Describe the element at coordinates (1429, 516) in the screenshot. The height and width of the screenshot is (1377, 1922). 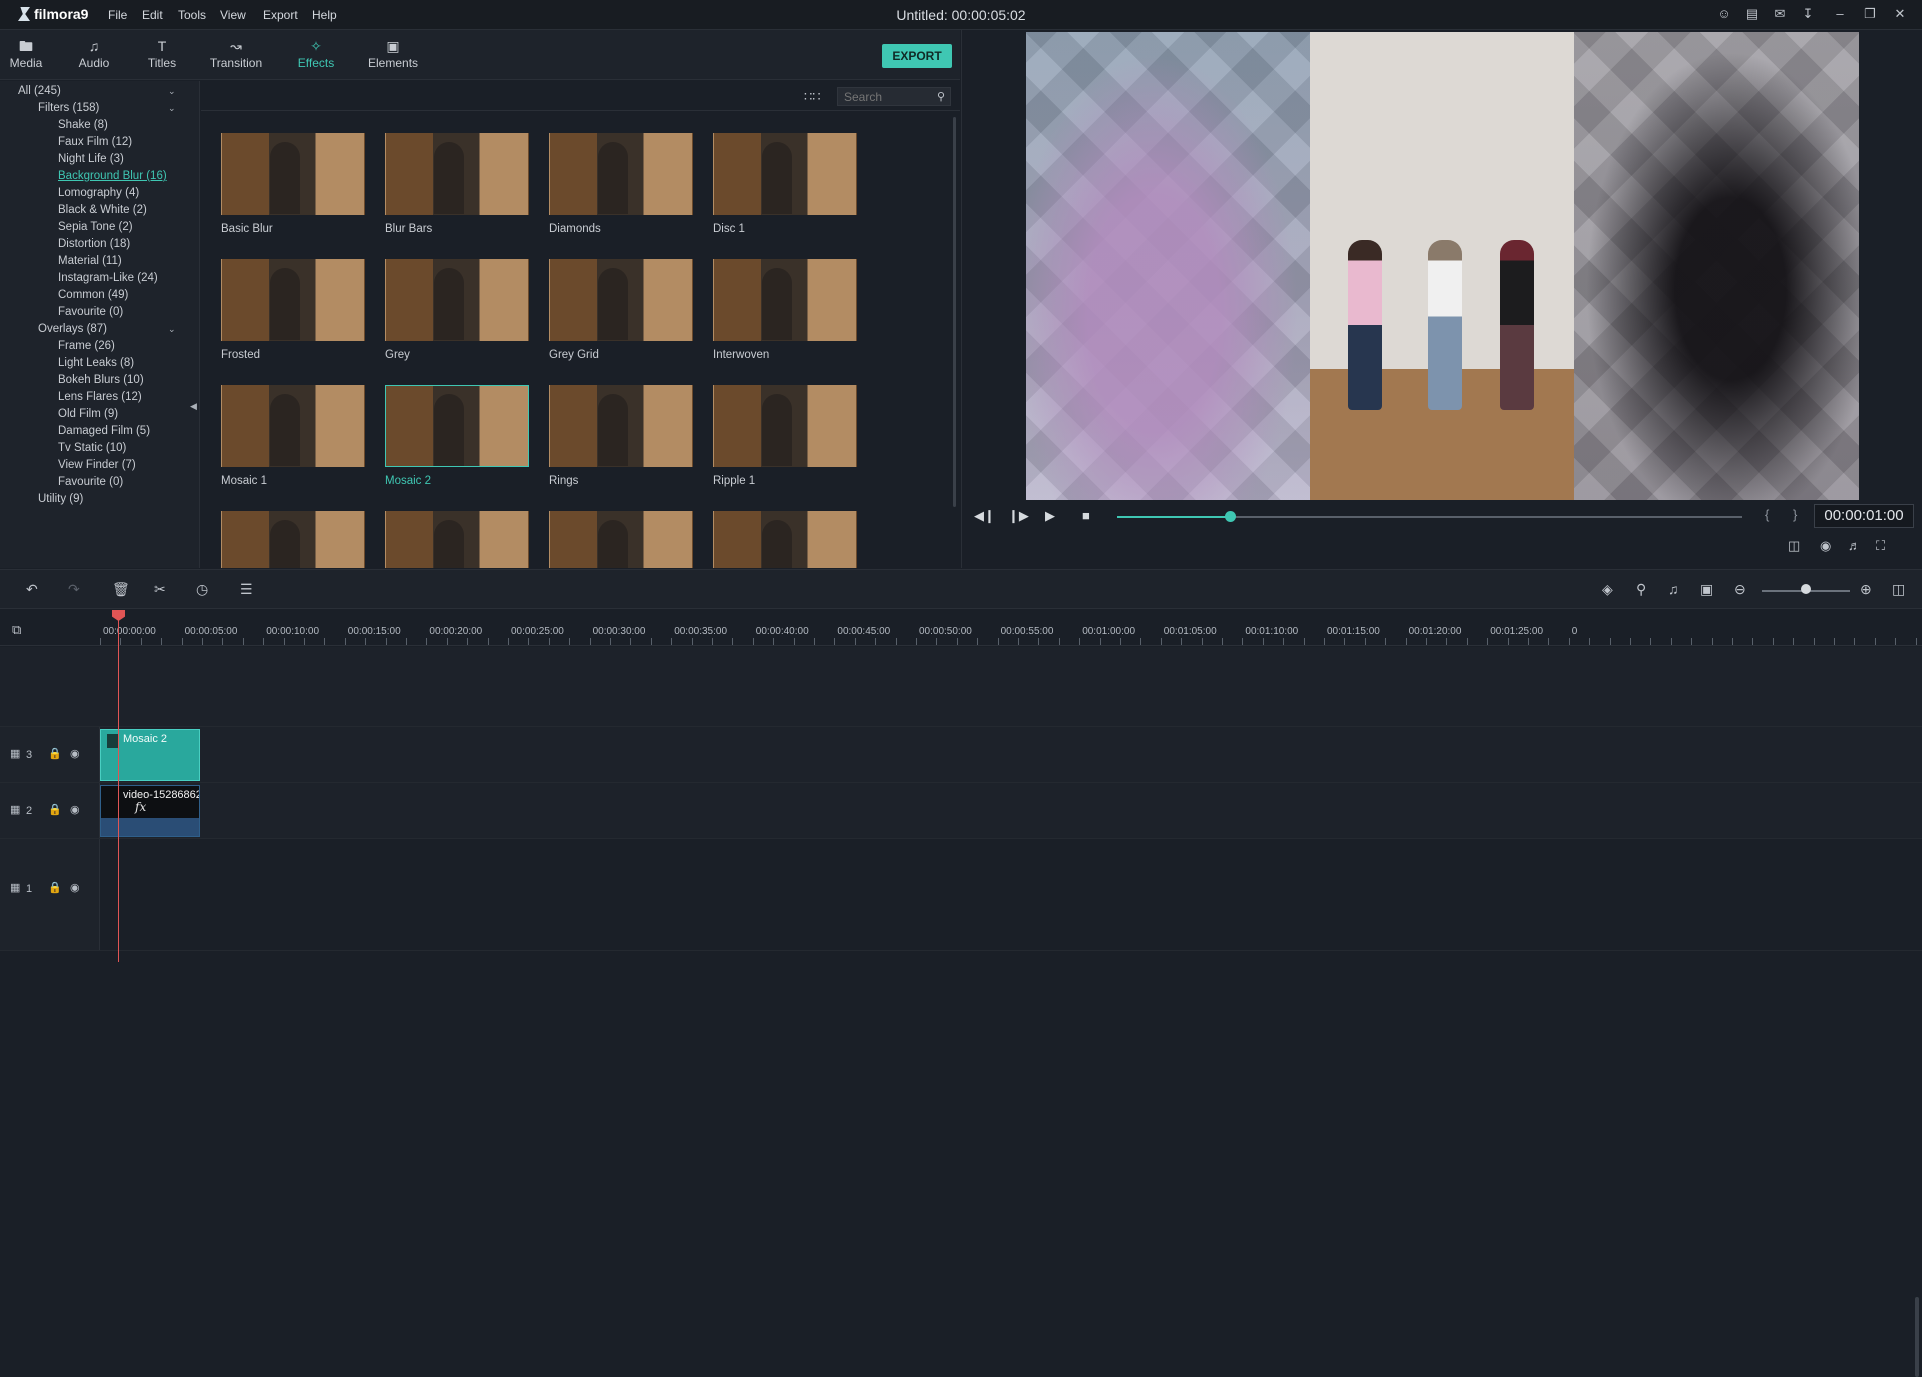
I see `playback-progress-bar` at that location.